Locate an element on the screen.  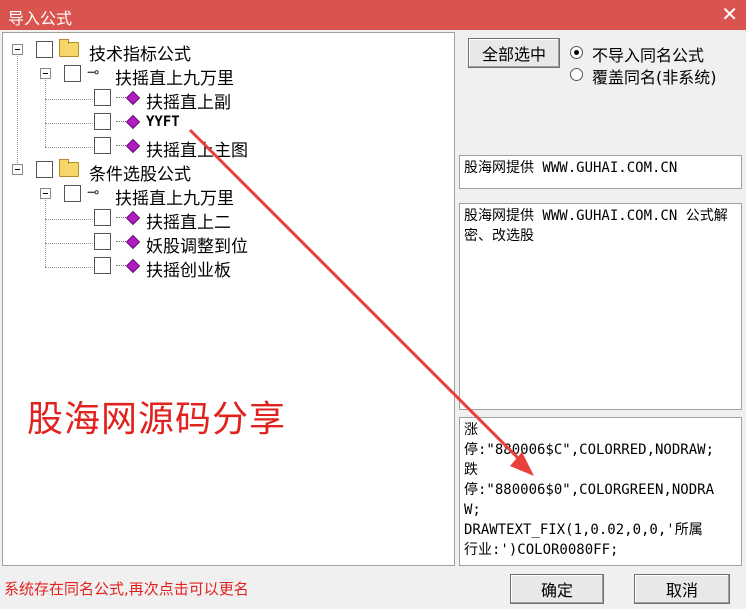
radio-label: 不导入同名公式 is located at coordinates (648, 55).